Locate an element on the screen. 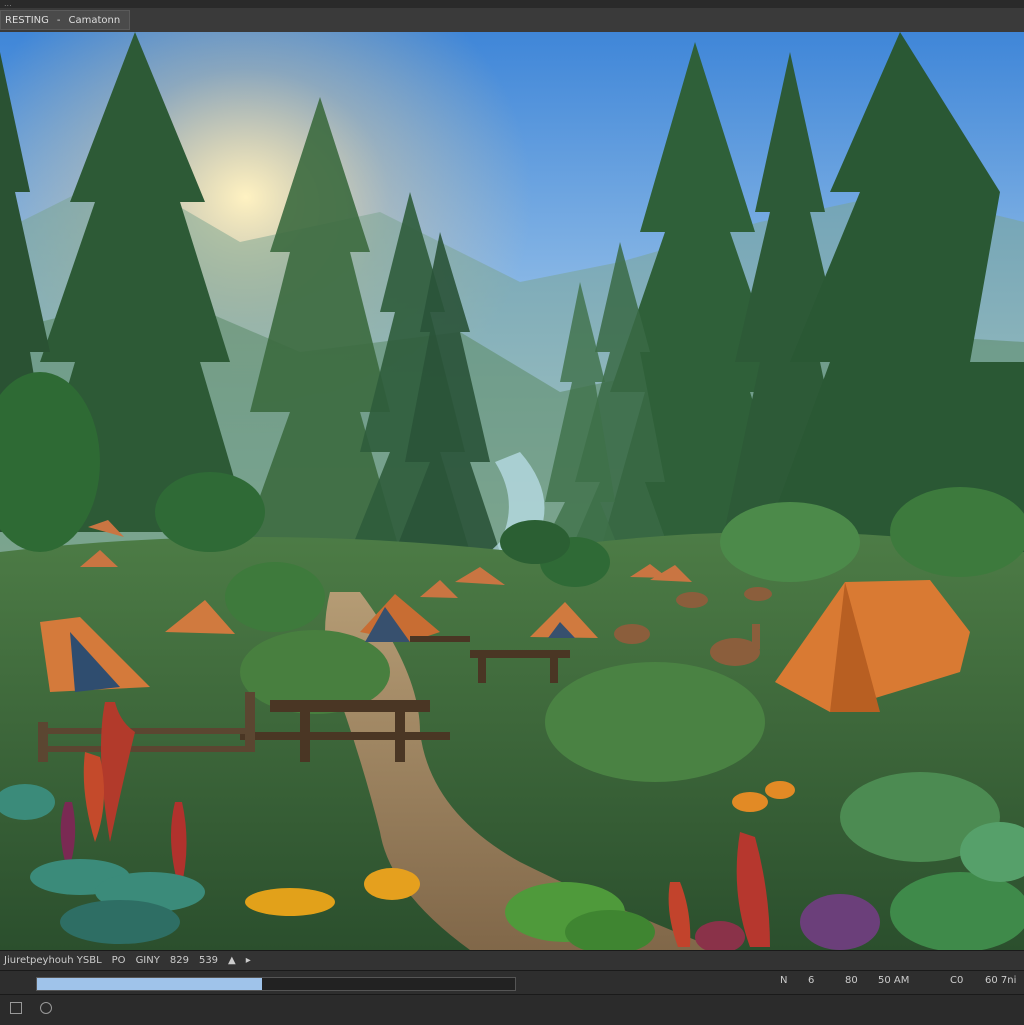 The height and width of the screenshot is (1025, 1024). status-left-text: Jiuretpeyhouh YSBL is located at coordinates (53, 960).